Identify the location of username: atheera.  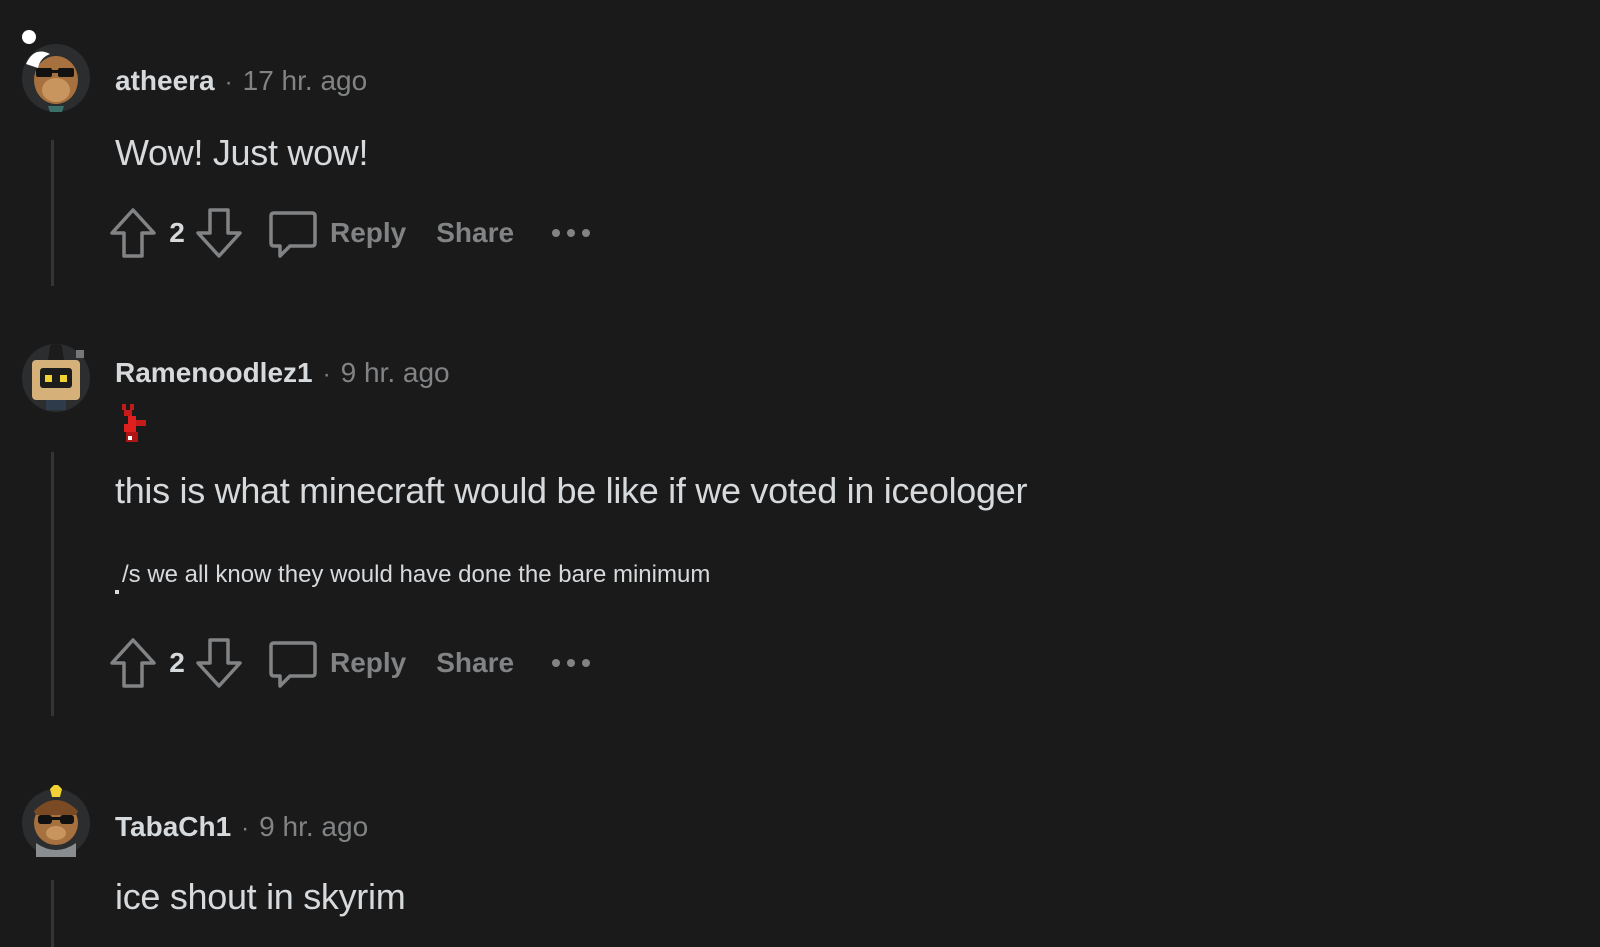
(165, 81).